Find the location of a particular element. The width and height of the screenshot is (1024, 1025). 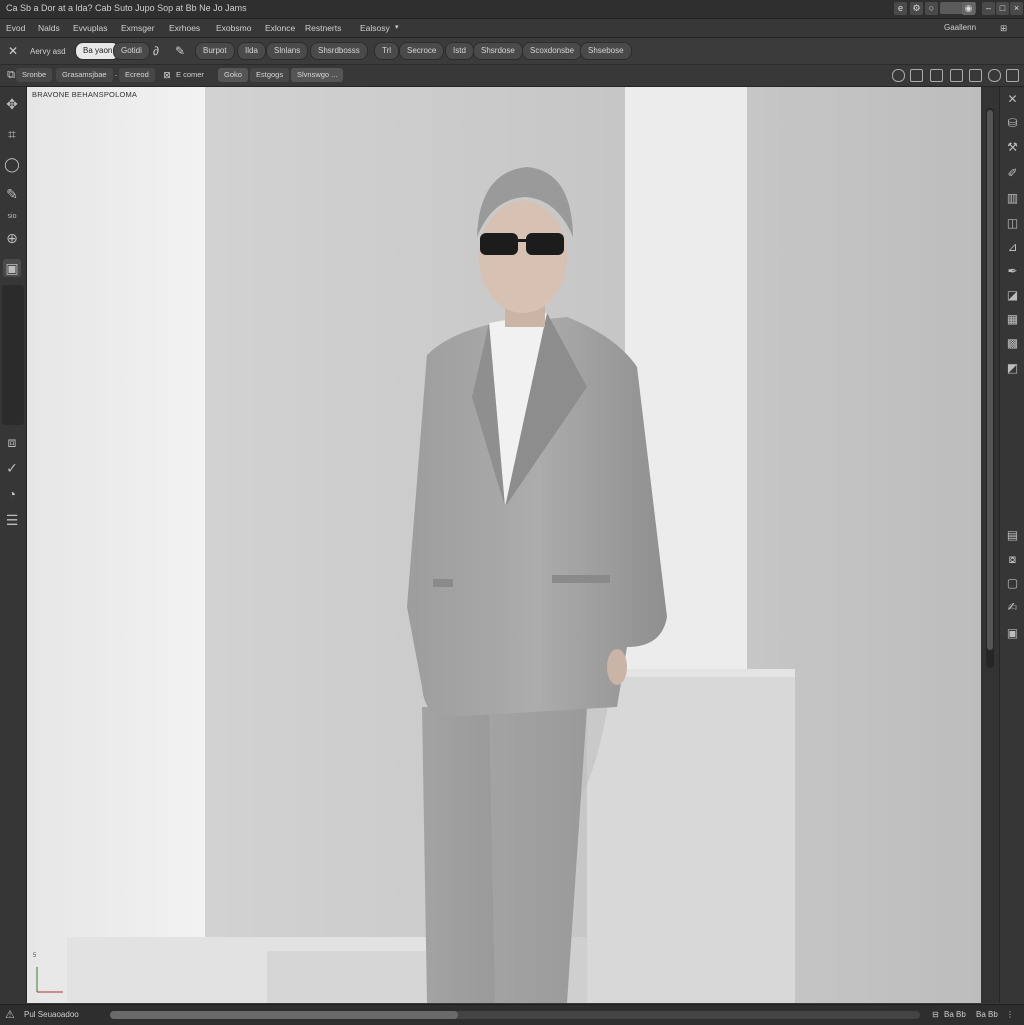

toolbar2-item-3: Ecreod is located at coordinates (137, 75).